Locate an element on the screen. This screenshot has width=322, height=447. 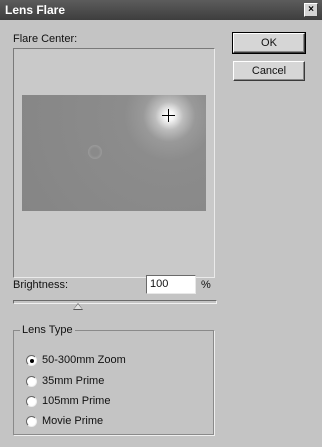
brightness-unit: % is located at coordinates (206, 285).